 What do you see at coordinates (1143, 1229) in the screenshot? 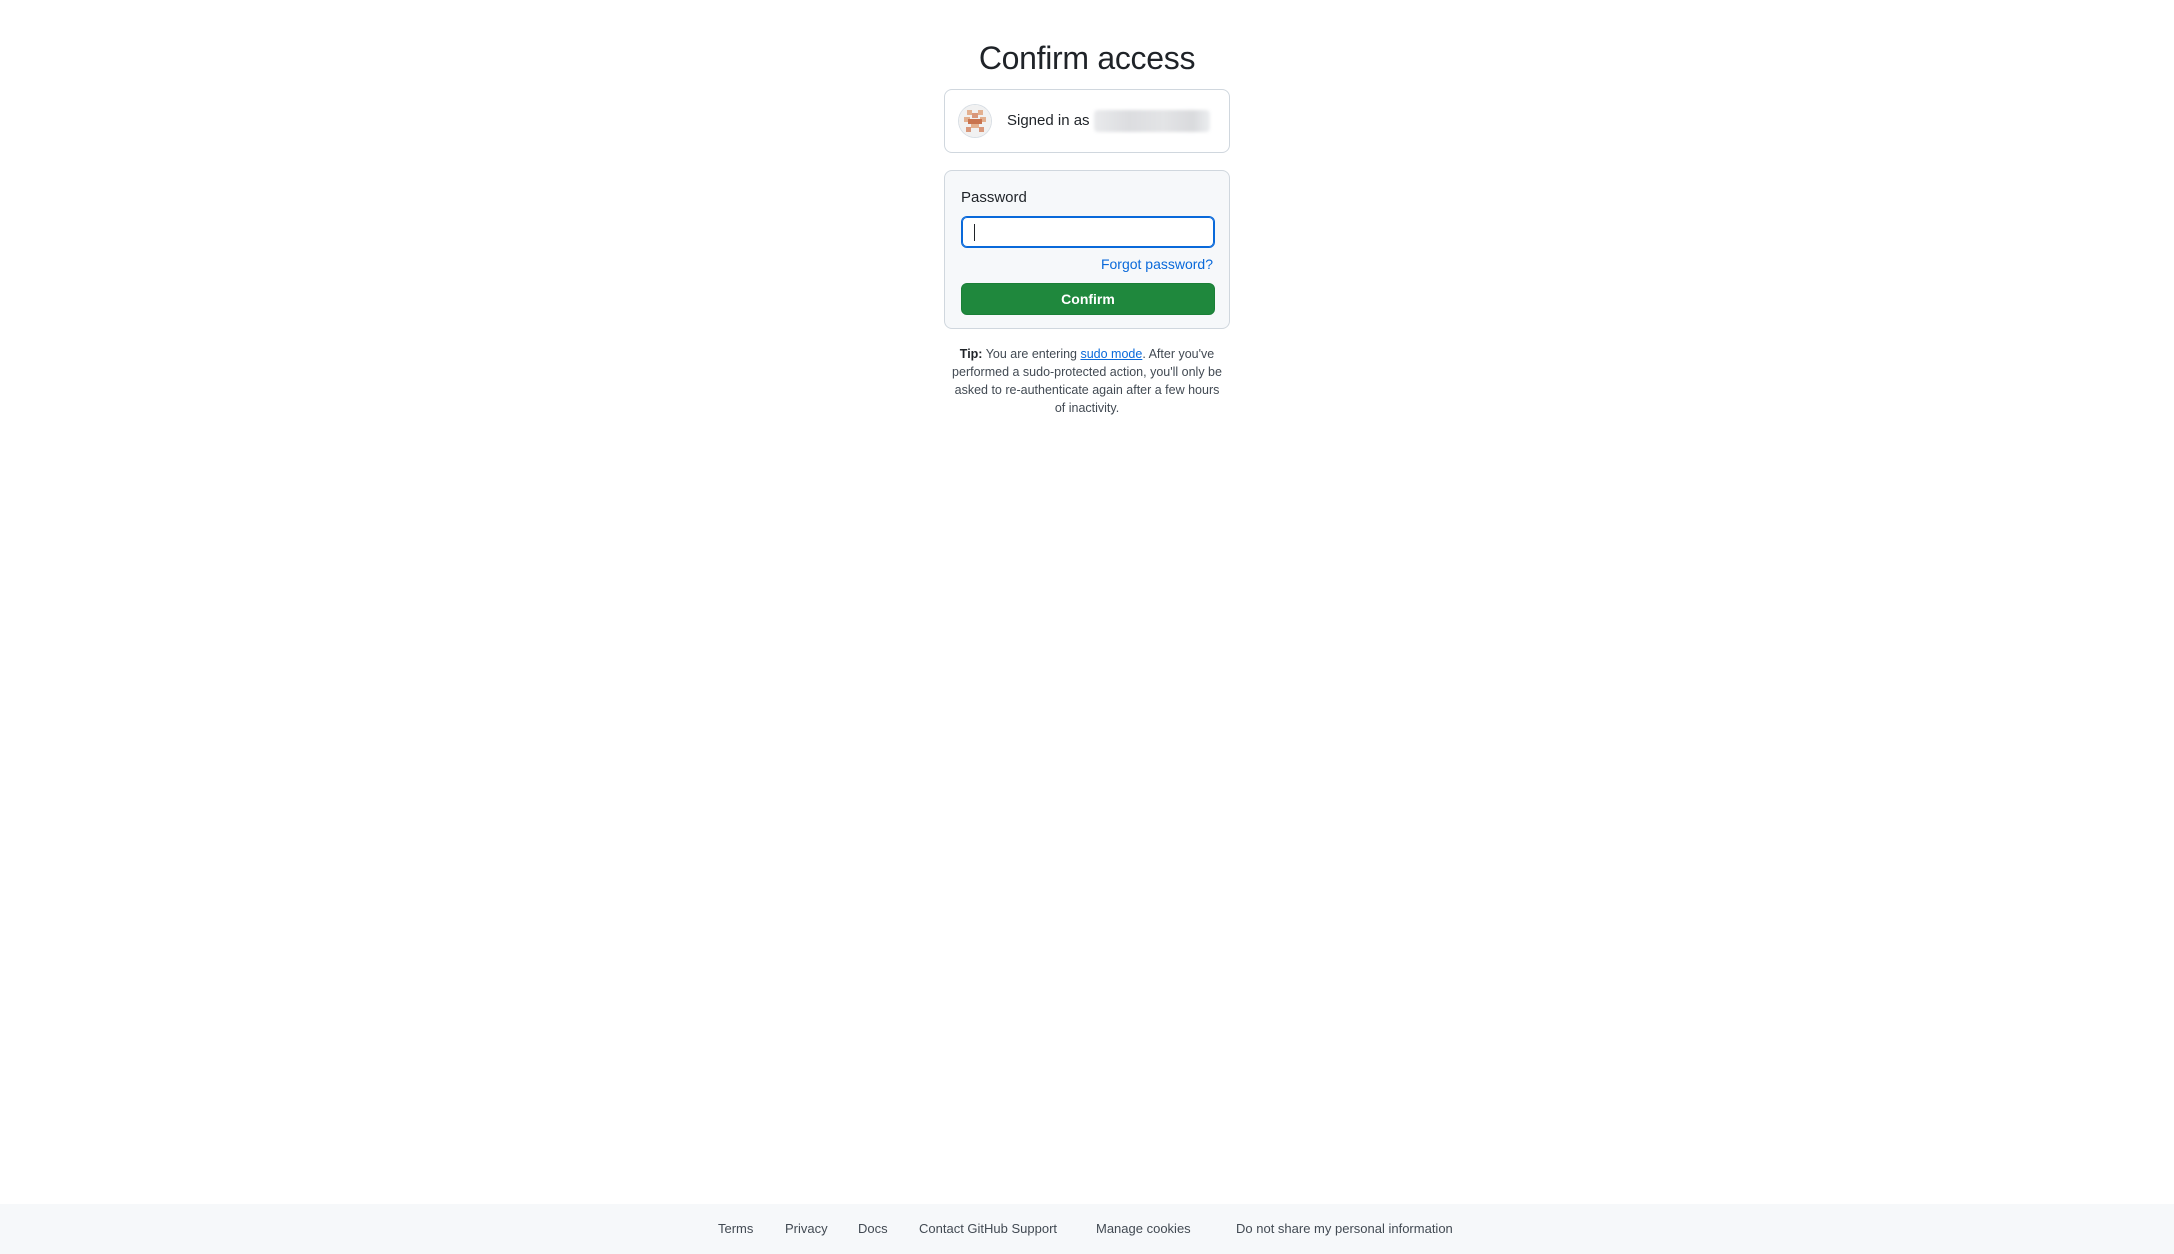
I see `footer-link-manage-cookies: Manage cookies` at bounding box center [1143, 1229].